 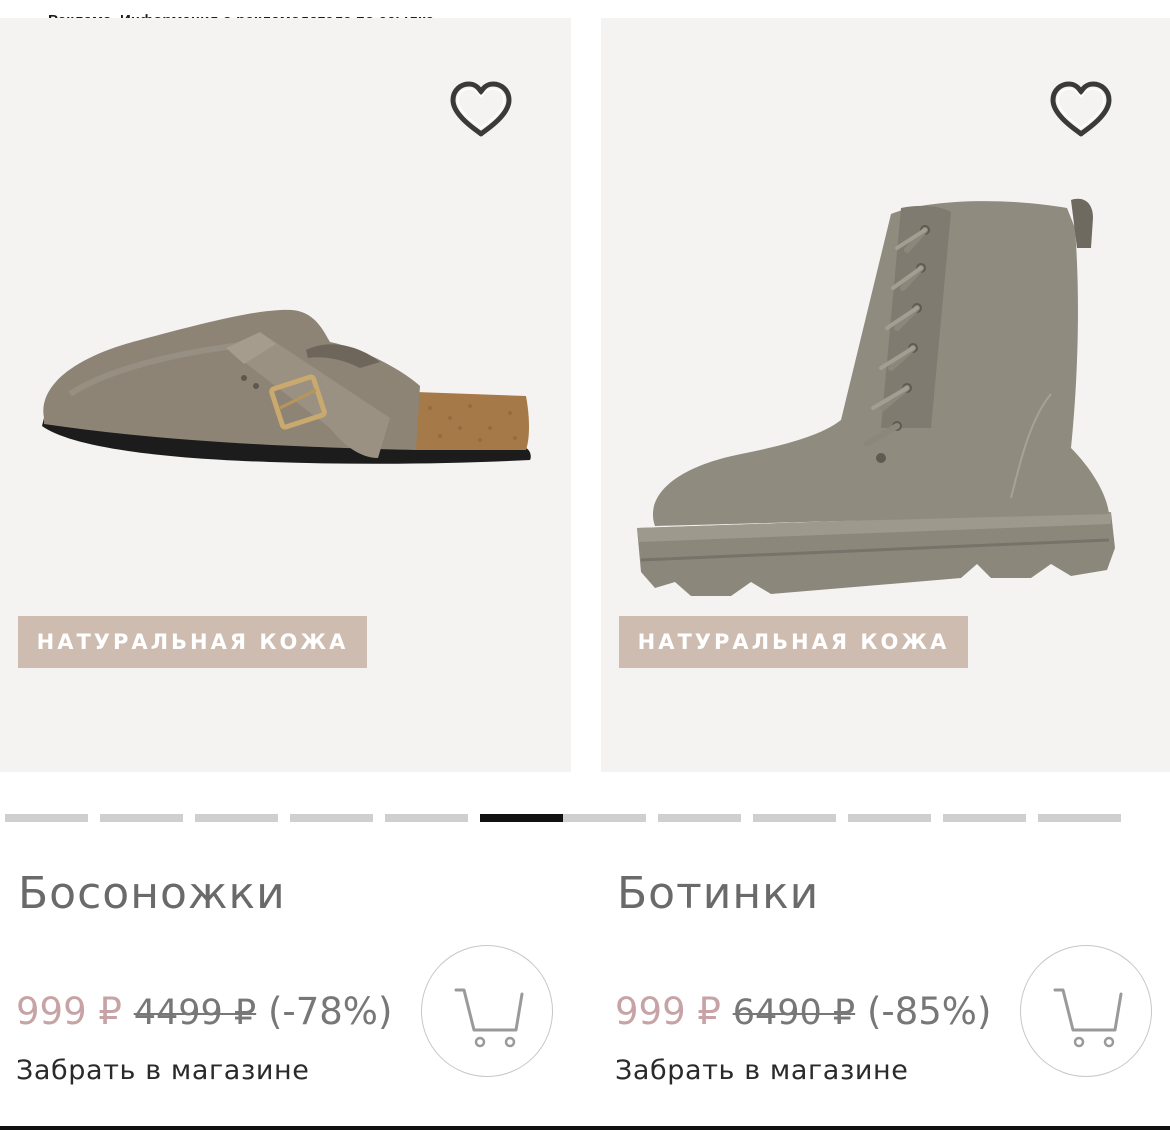 I want to click on discount-label: (-78%), so click(x=330, y=1011).